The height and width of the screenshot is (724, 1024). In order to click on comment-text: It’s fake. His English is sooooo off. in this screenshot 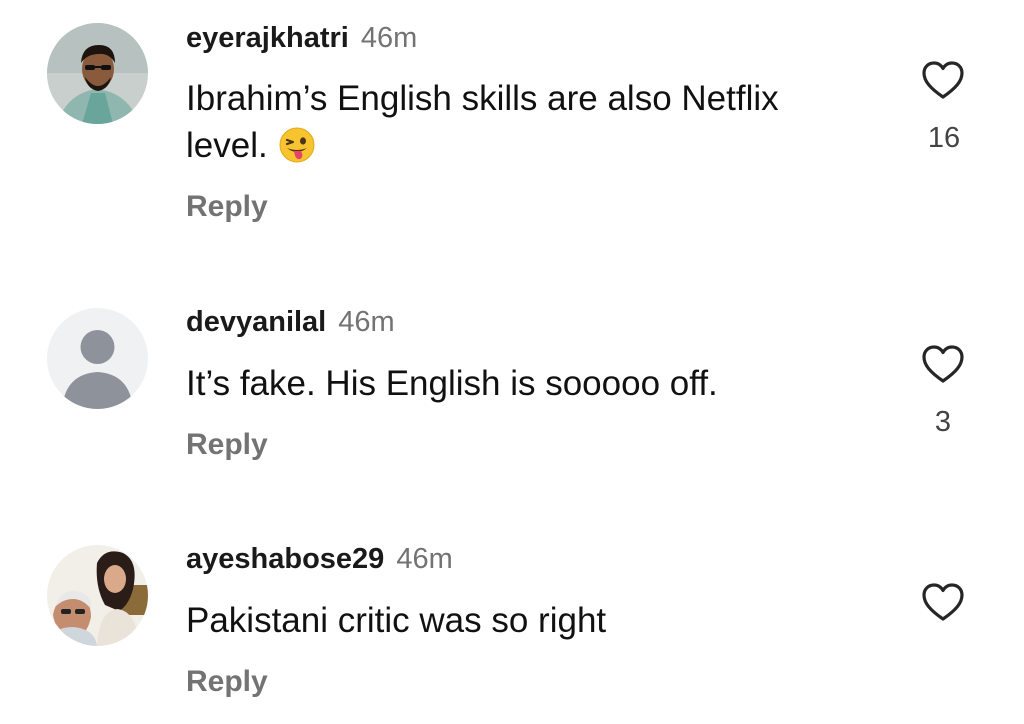, I will do `click(452, 383)`.